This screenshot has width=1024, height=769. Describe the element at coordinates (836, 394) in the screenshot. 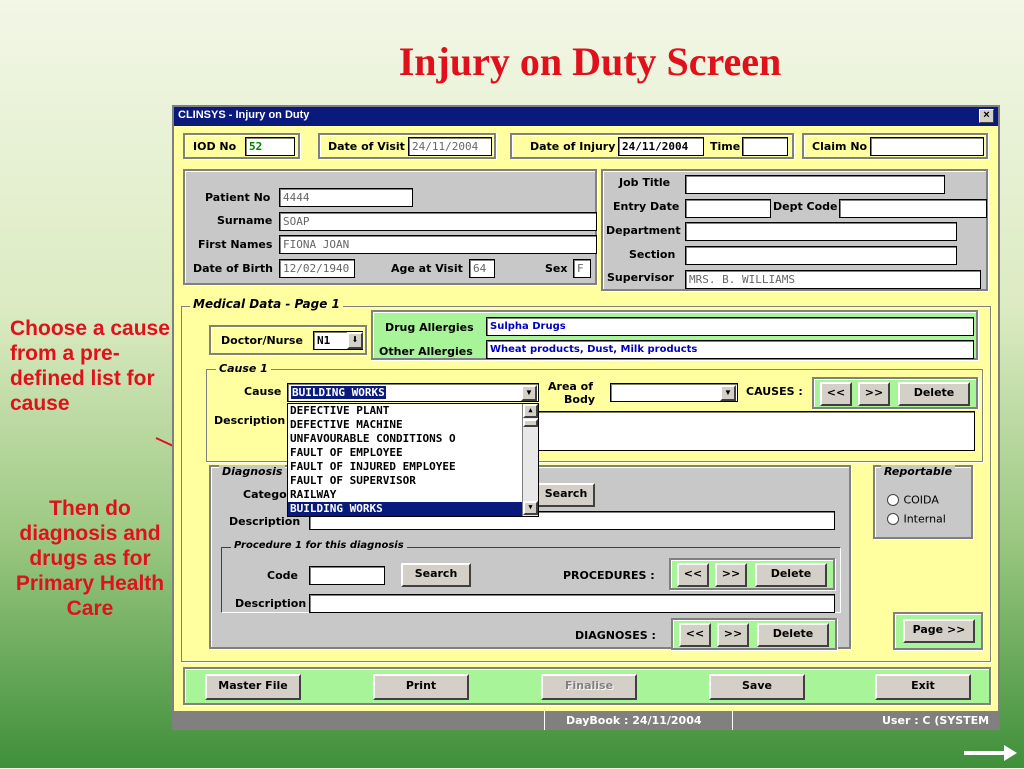

I see `cause-prev-button: <<` at that location.